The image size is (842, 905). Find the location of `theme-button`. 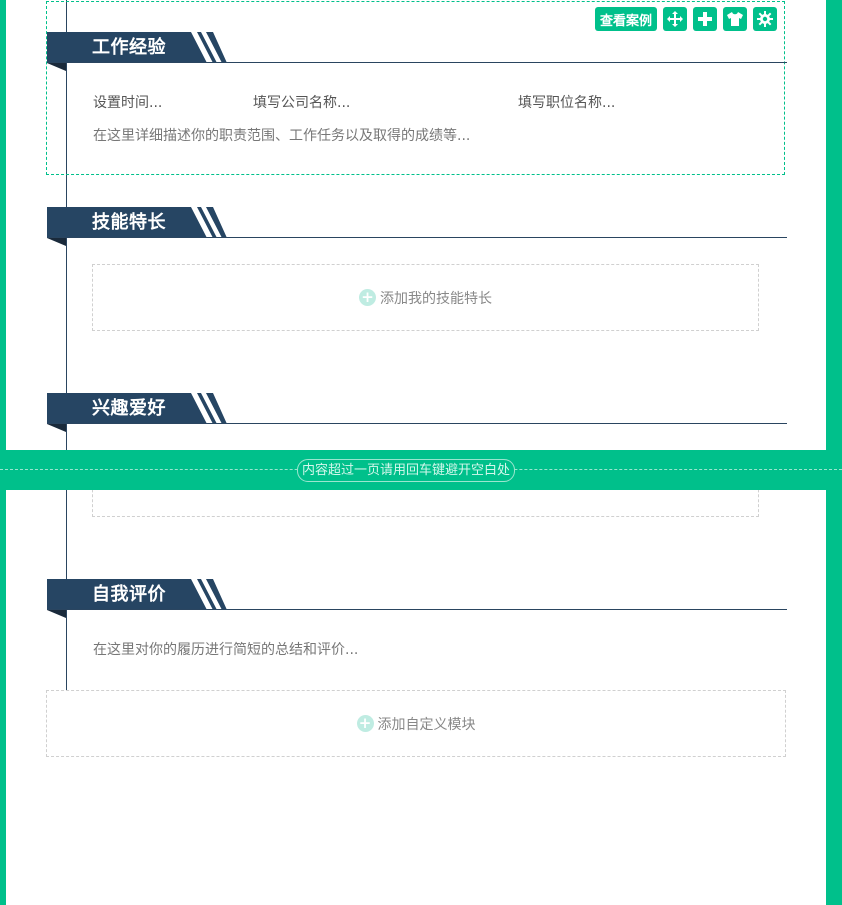

theme-button is located at coordinates (735, 19).